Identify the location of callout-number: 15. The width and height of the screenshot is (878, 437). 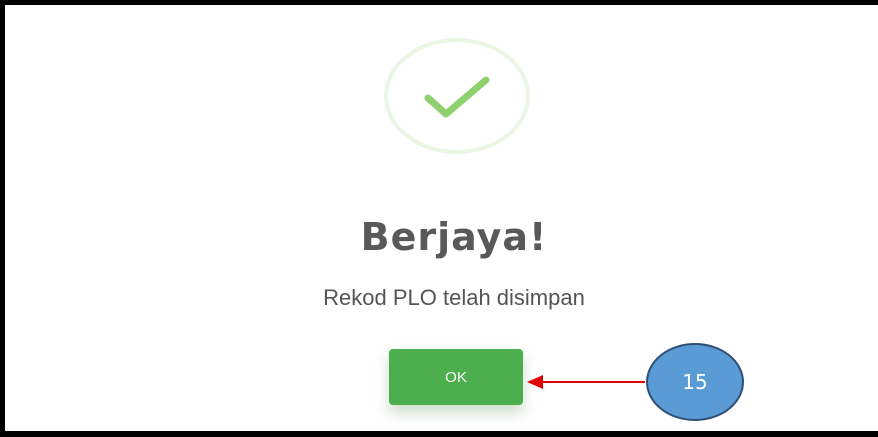
(695, 382).